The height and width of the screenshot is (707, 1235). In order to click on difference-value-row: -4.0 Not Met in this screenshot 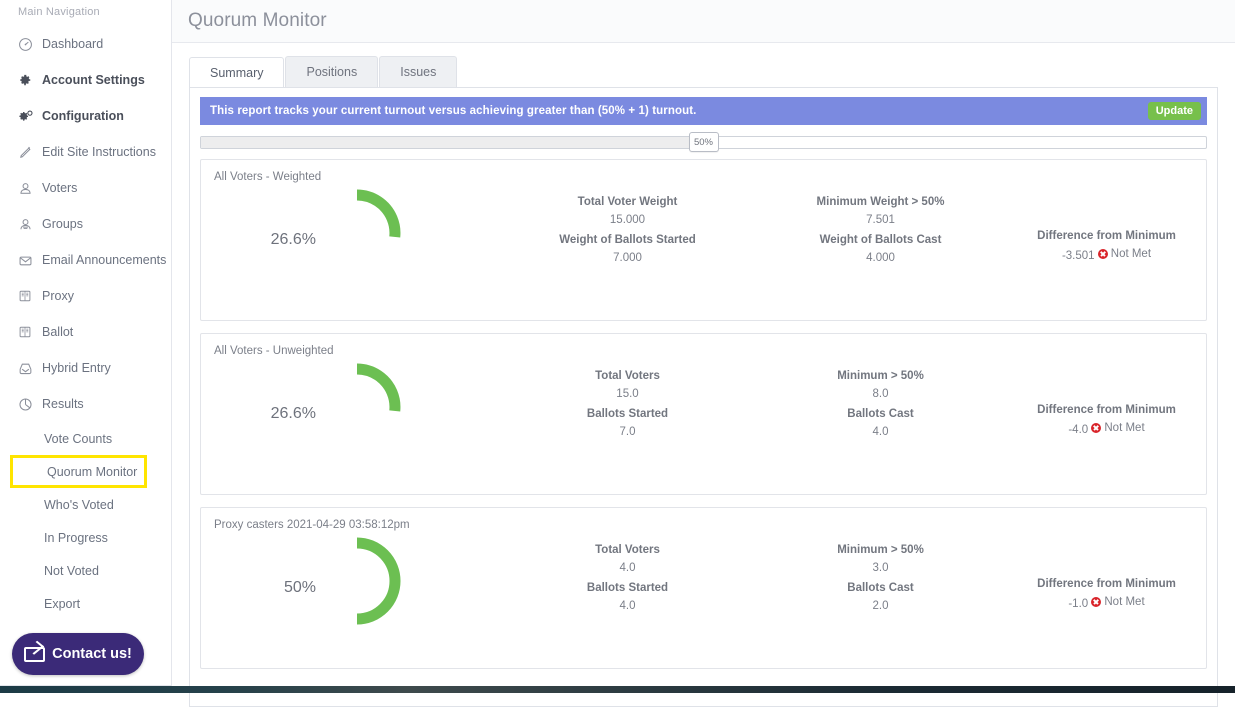, I will do `click(1106, 429)`.